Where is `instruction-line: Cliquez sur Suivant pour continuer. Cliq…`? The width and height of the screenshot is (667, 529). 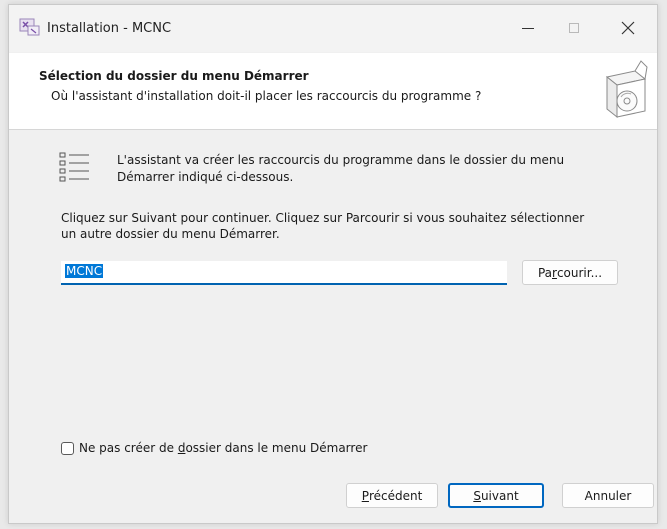
instruction-line: Cliquez sur Suivant pour continuer. Cliq… is located at coordinates (323, 218).